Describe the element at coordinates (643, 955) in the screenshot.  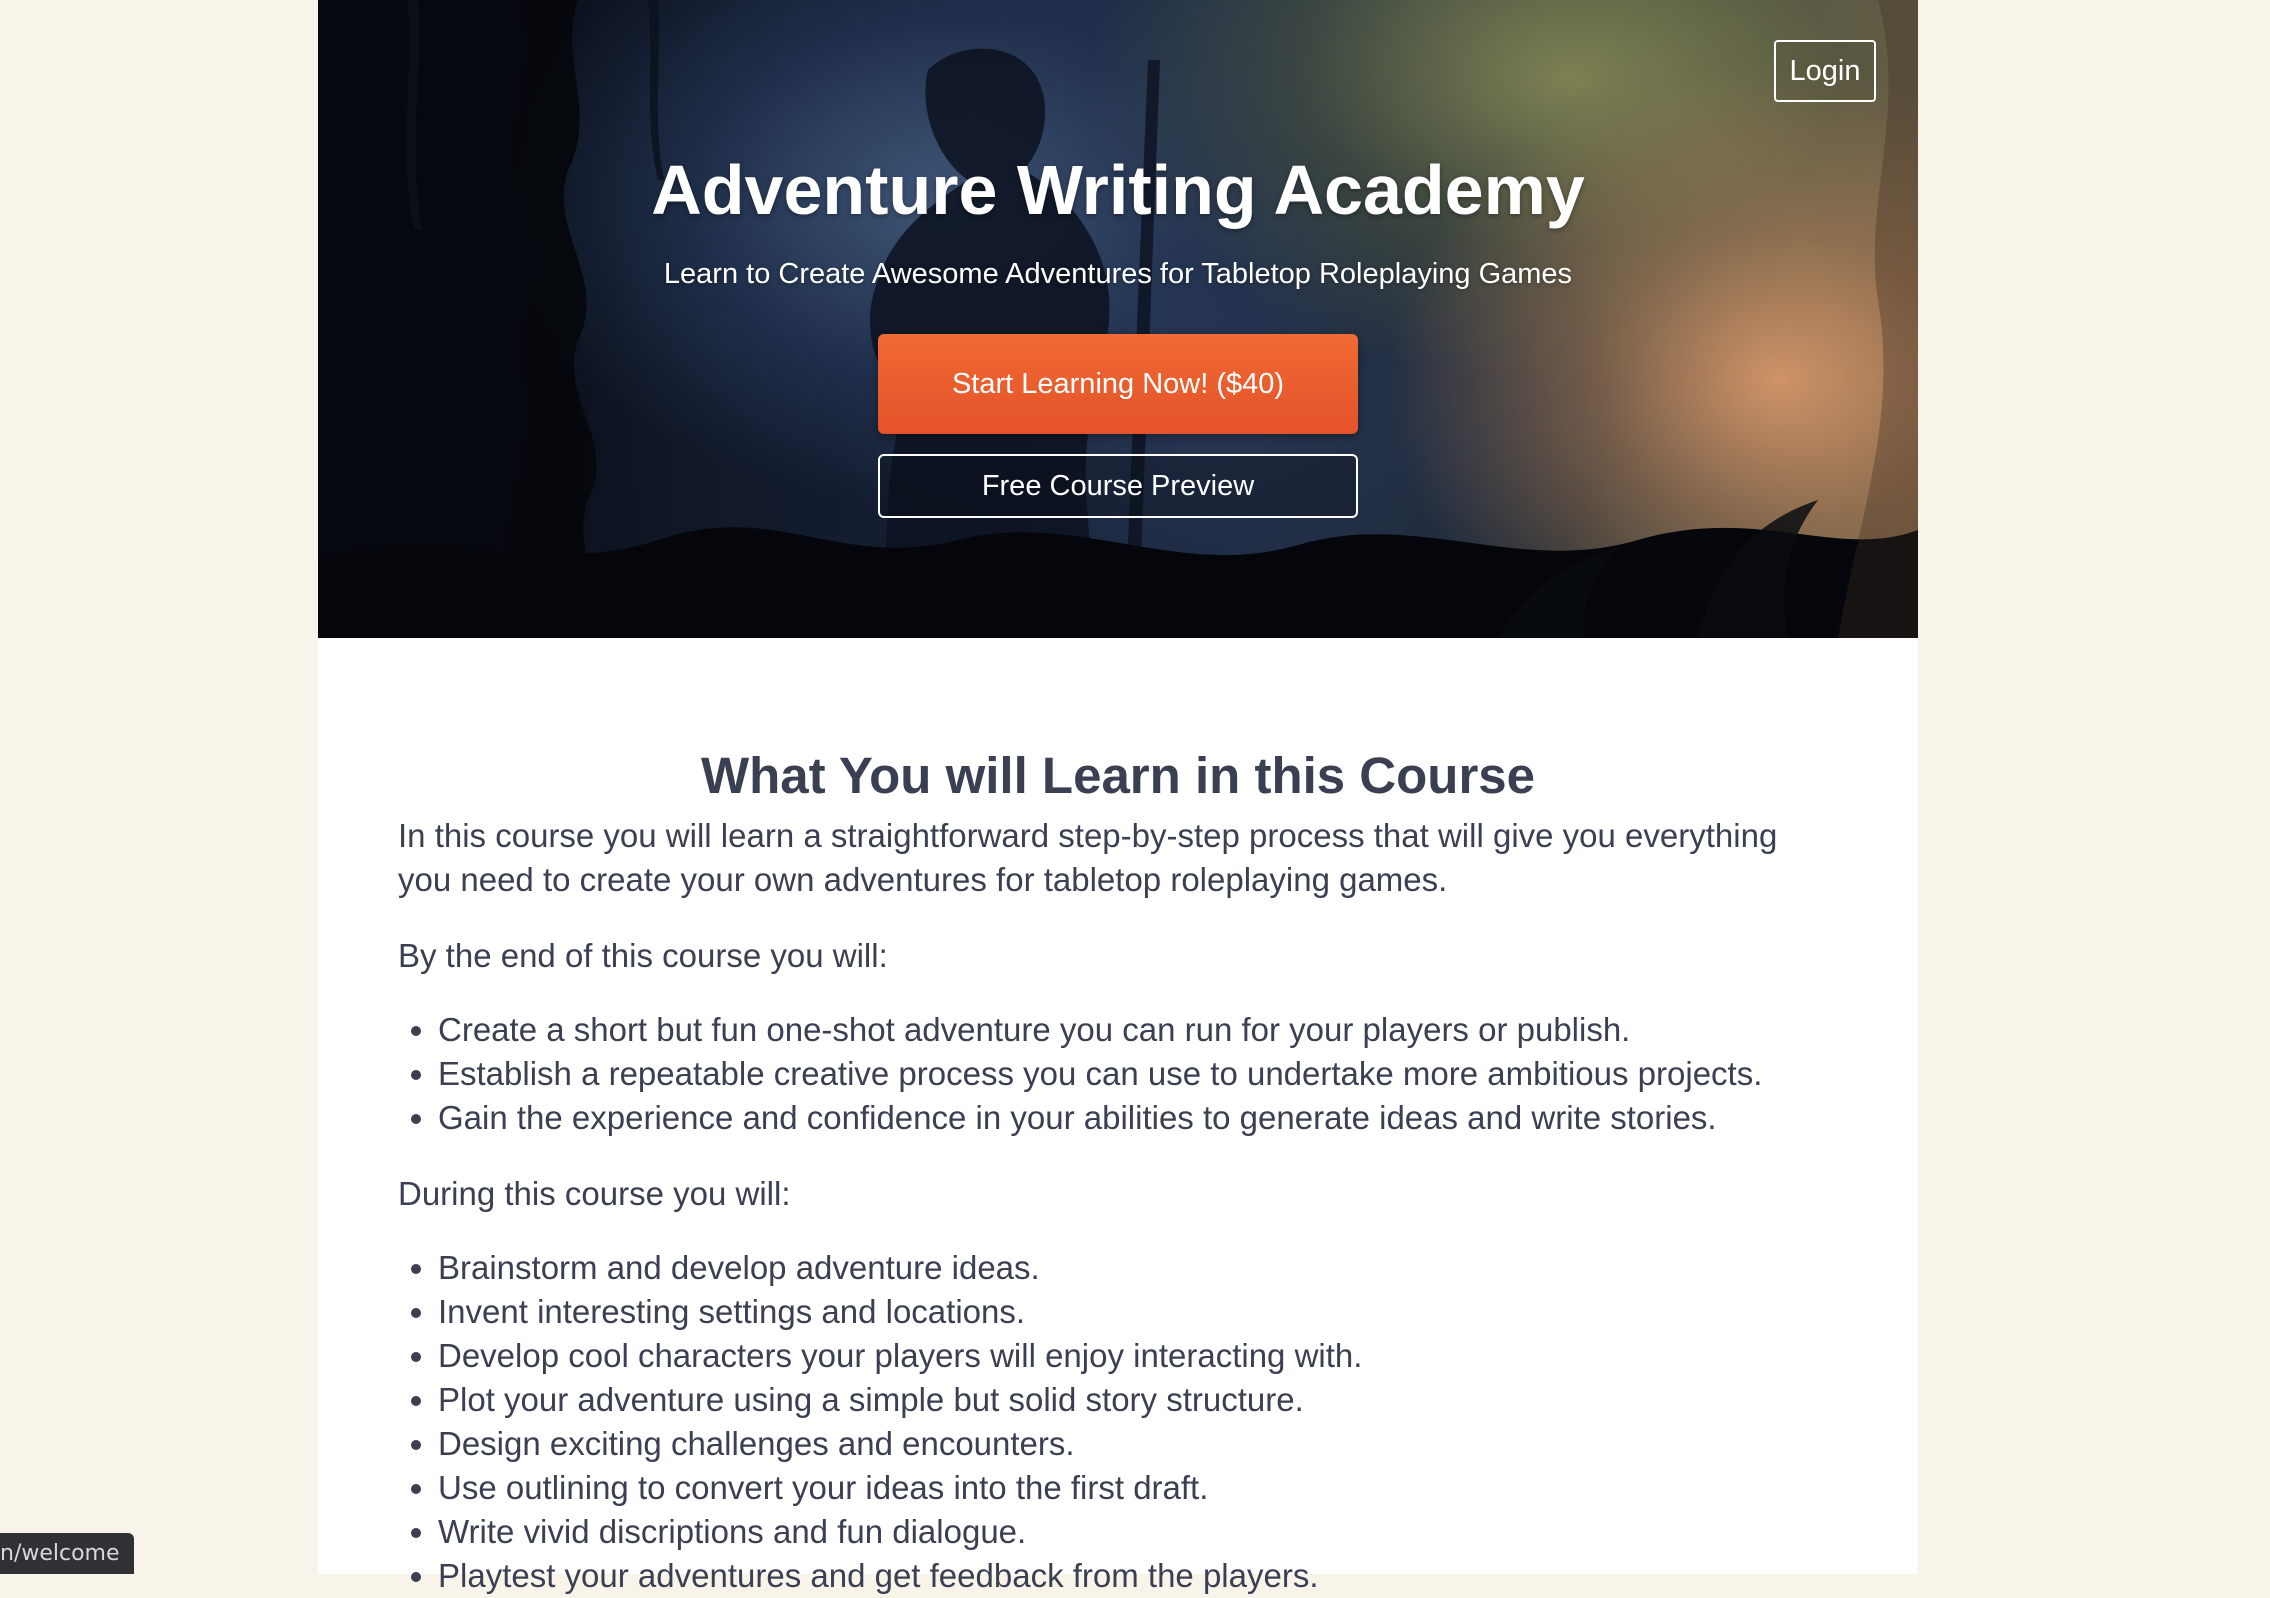
I see `outcomes-lead: By the end of this course you will:` at that location.